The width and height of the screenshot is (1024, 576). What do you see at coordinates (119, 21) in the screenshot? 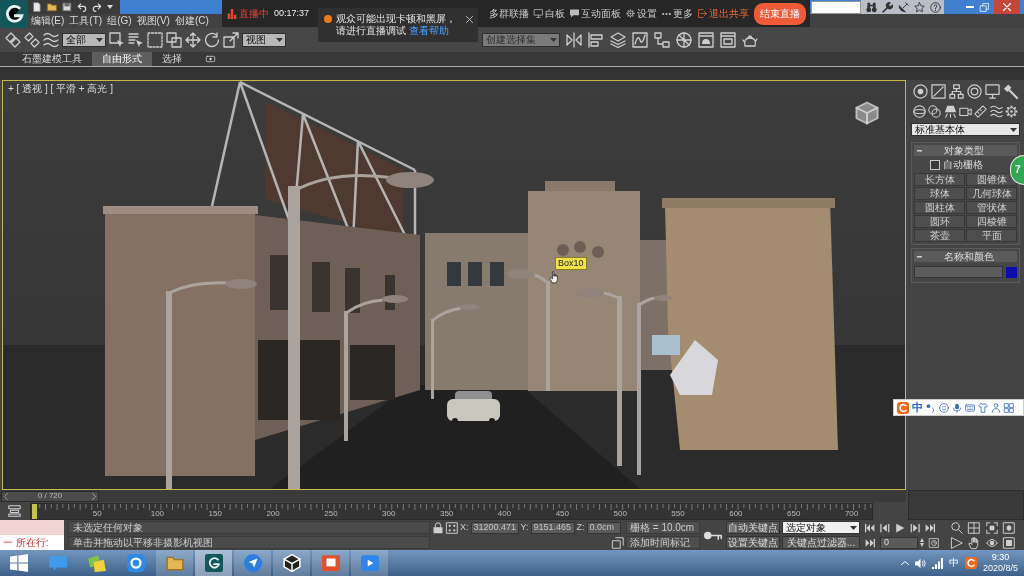
I see `menu-item: 组(G)` at bounding box center [119, 21].